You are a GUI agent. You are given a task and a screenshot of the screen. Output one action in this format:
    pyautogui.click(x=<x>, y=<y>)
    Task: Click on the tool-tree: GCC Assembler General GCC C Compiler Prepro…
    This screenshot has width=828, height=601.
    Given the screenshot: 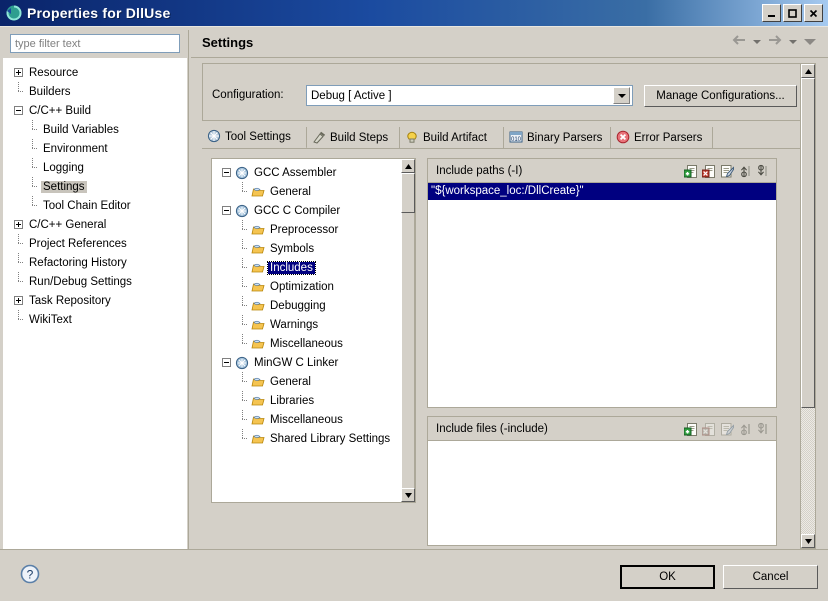 What is the action you would take?
    pyautogui.click(x=313, y=330)
    